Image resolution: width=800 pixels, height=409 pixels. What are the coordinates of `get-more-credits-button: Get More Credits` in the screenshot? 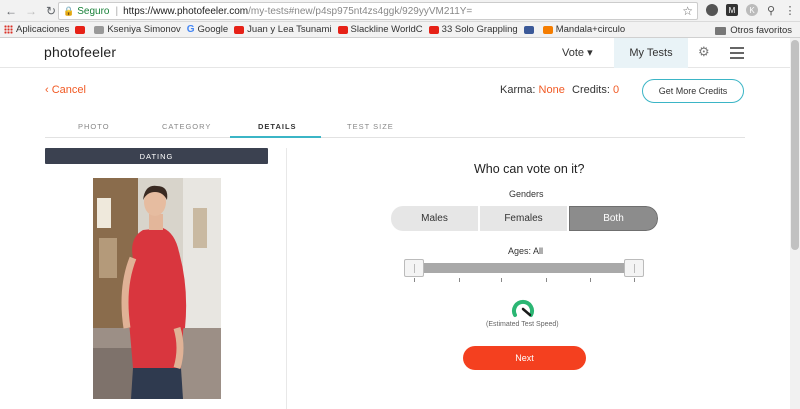 It's located at (693, 91).